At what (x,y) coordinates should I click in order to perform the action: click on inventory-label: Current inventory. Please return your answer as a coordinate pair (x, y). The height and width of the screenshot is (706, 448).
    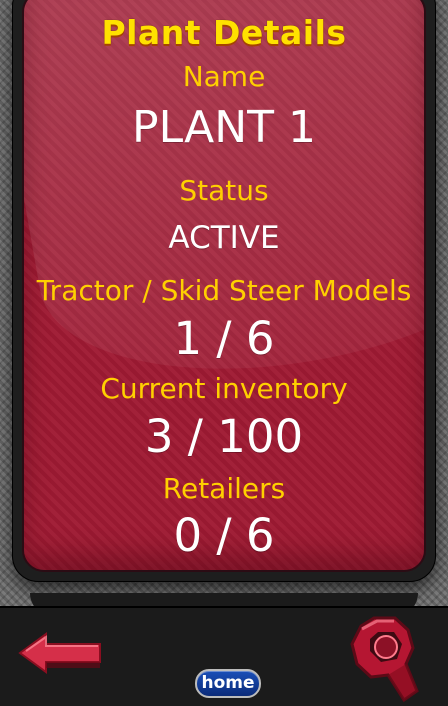
    Looking at the image, I should click on (224, 388).